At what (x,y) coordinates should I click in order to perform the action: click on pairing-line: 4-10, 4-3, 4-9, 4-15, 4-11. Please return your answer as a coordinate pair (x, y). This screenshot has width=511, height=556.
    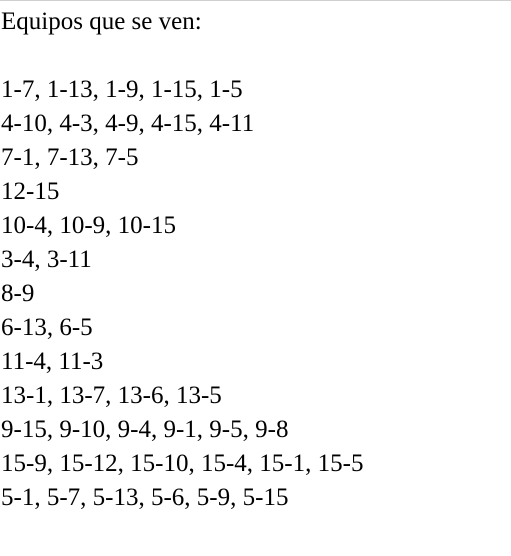
    Looking at the image, I should click on (128, 123).